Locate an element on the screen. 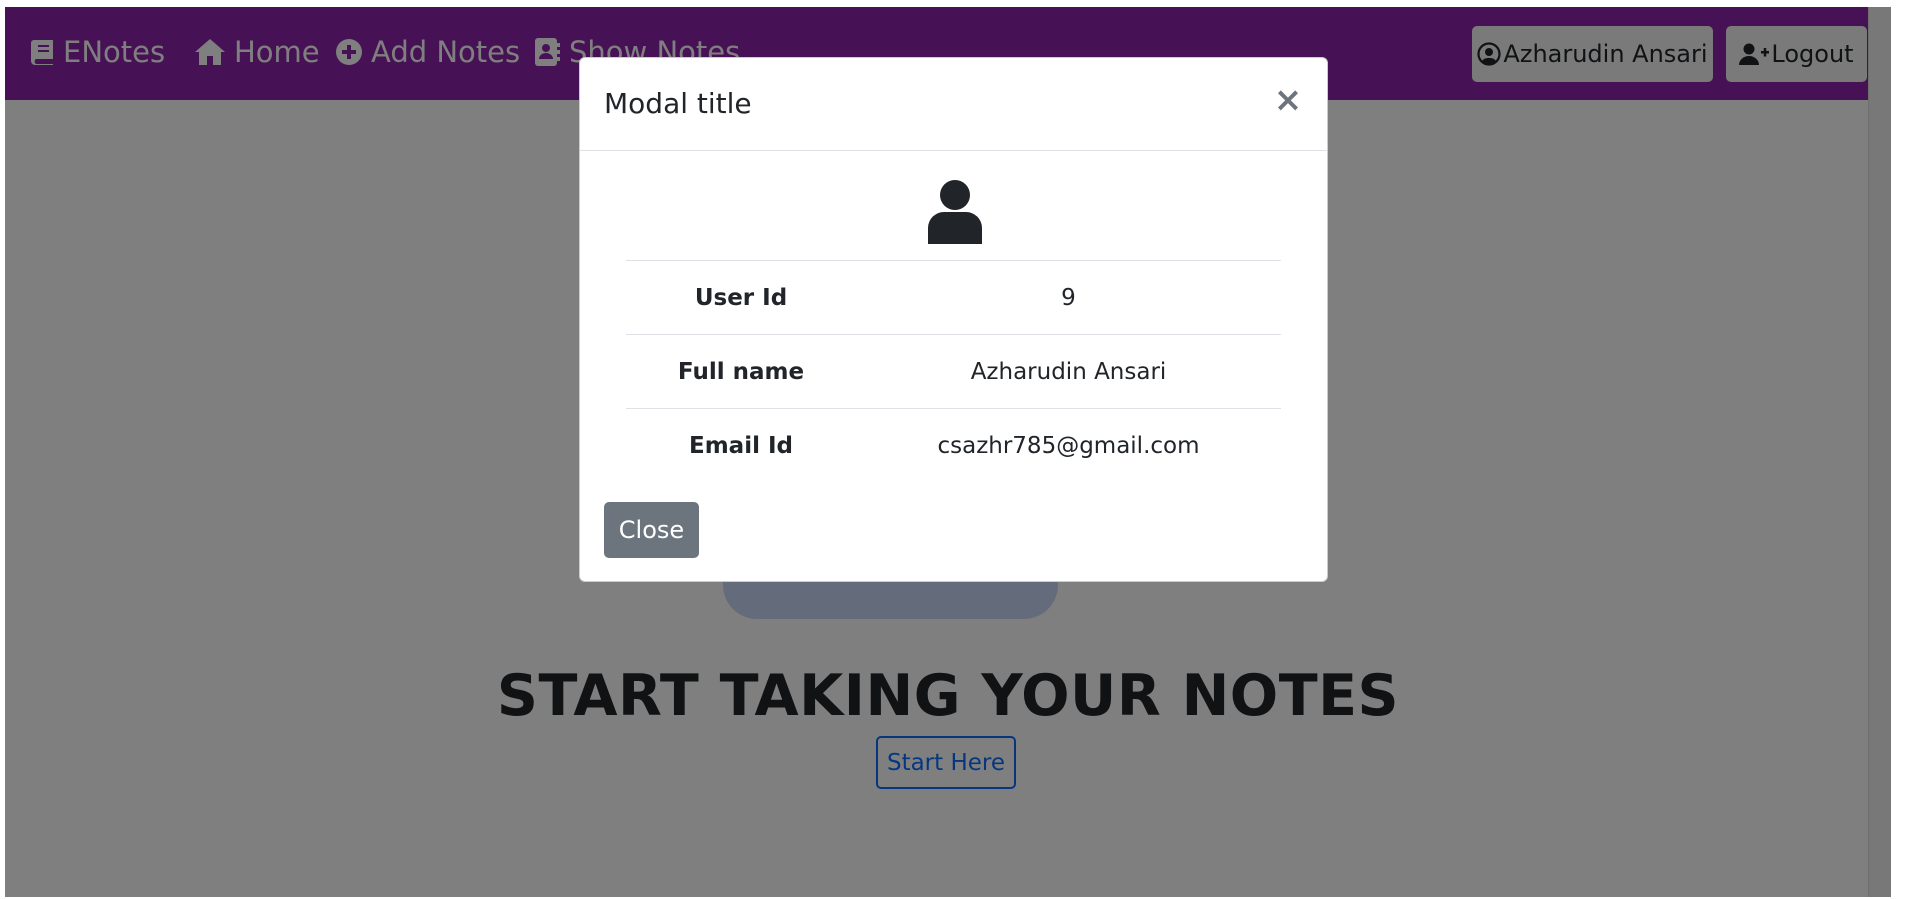 The width and height of the screenshot is (1914, 899). email-label: Email Id is located at coordinates (741, 445).